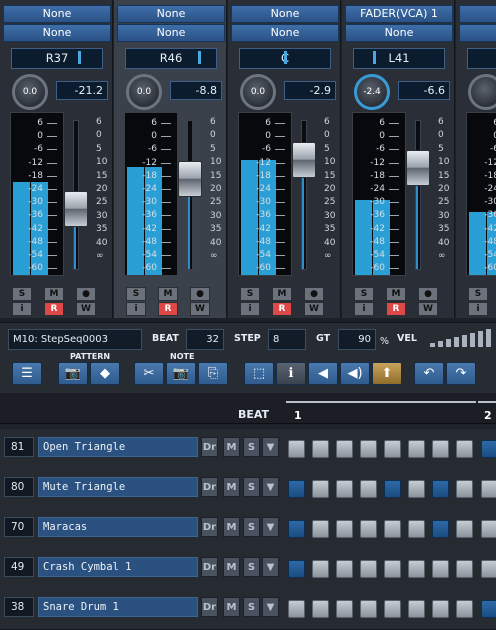 The image size is (496, 630). Describe the element at coordinates (462, 337) in the screenshot. I see `velocity-steps` at that location.